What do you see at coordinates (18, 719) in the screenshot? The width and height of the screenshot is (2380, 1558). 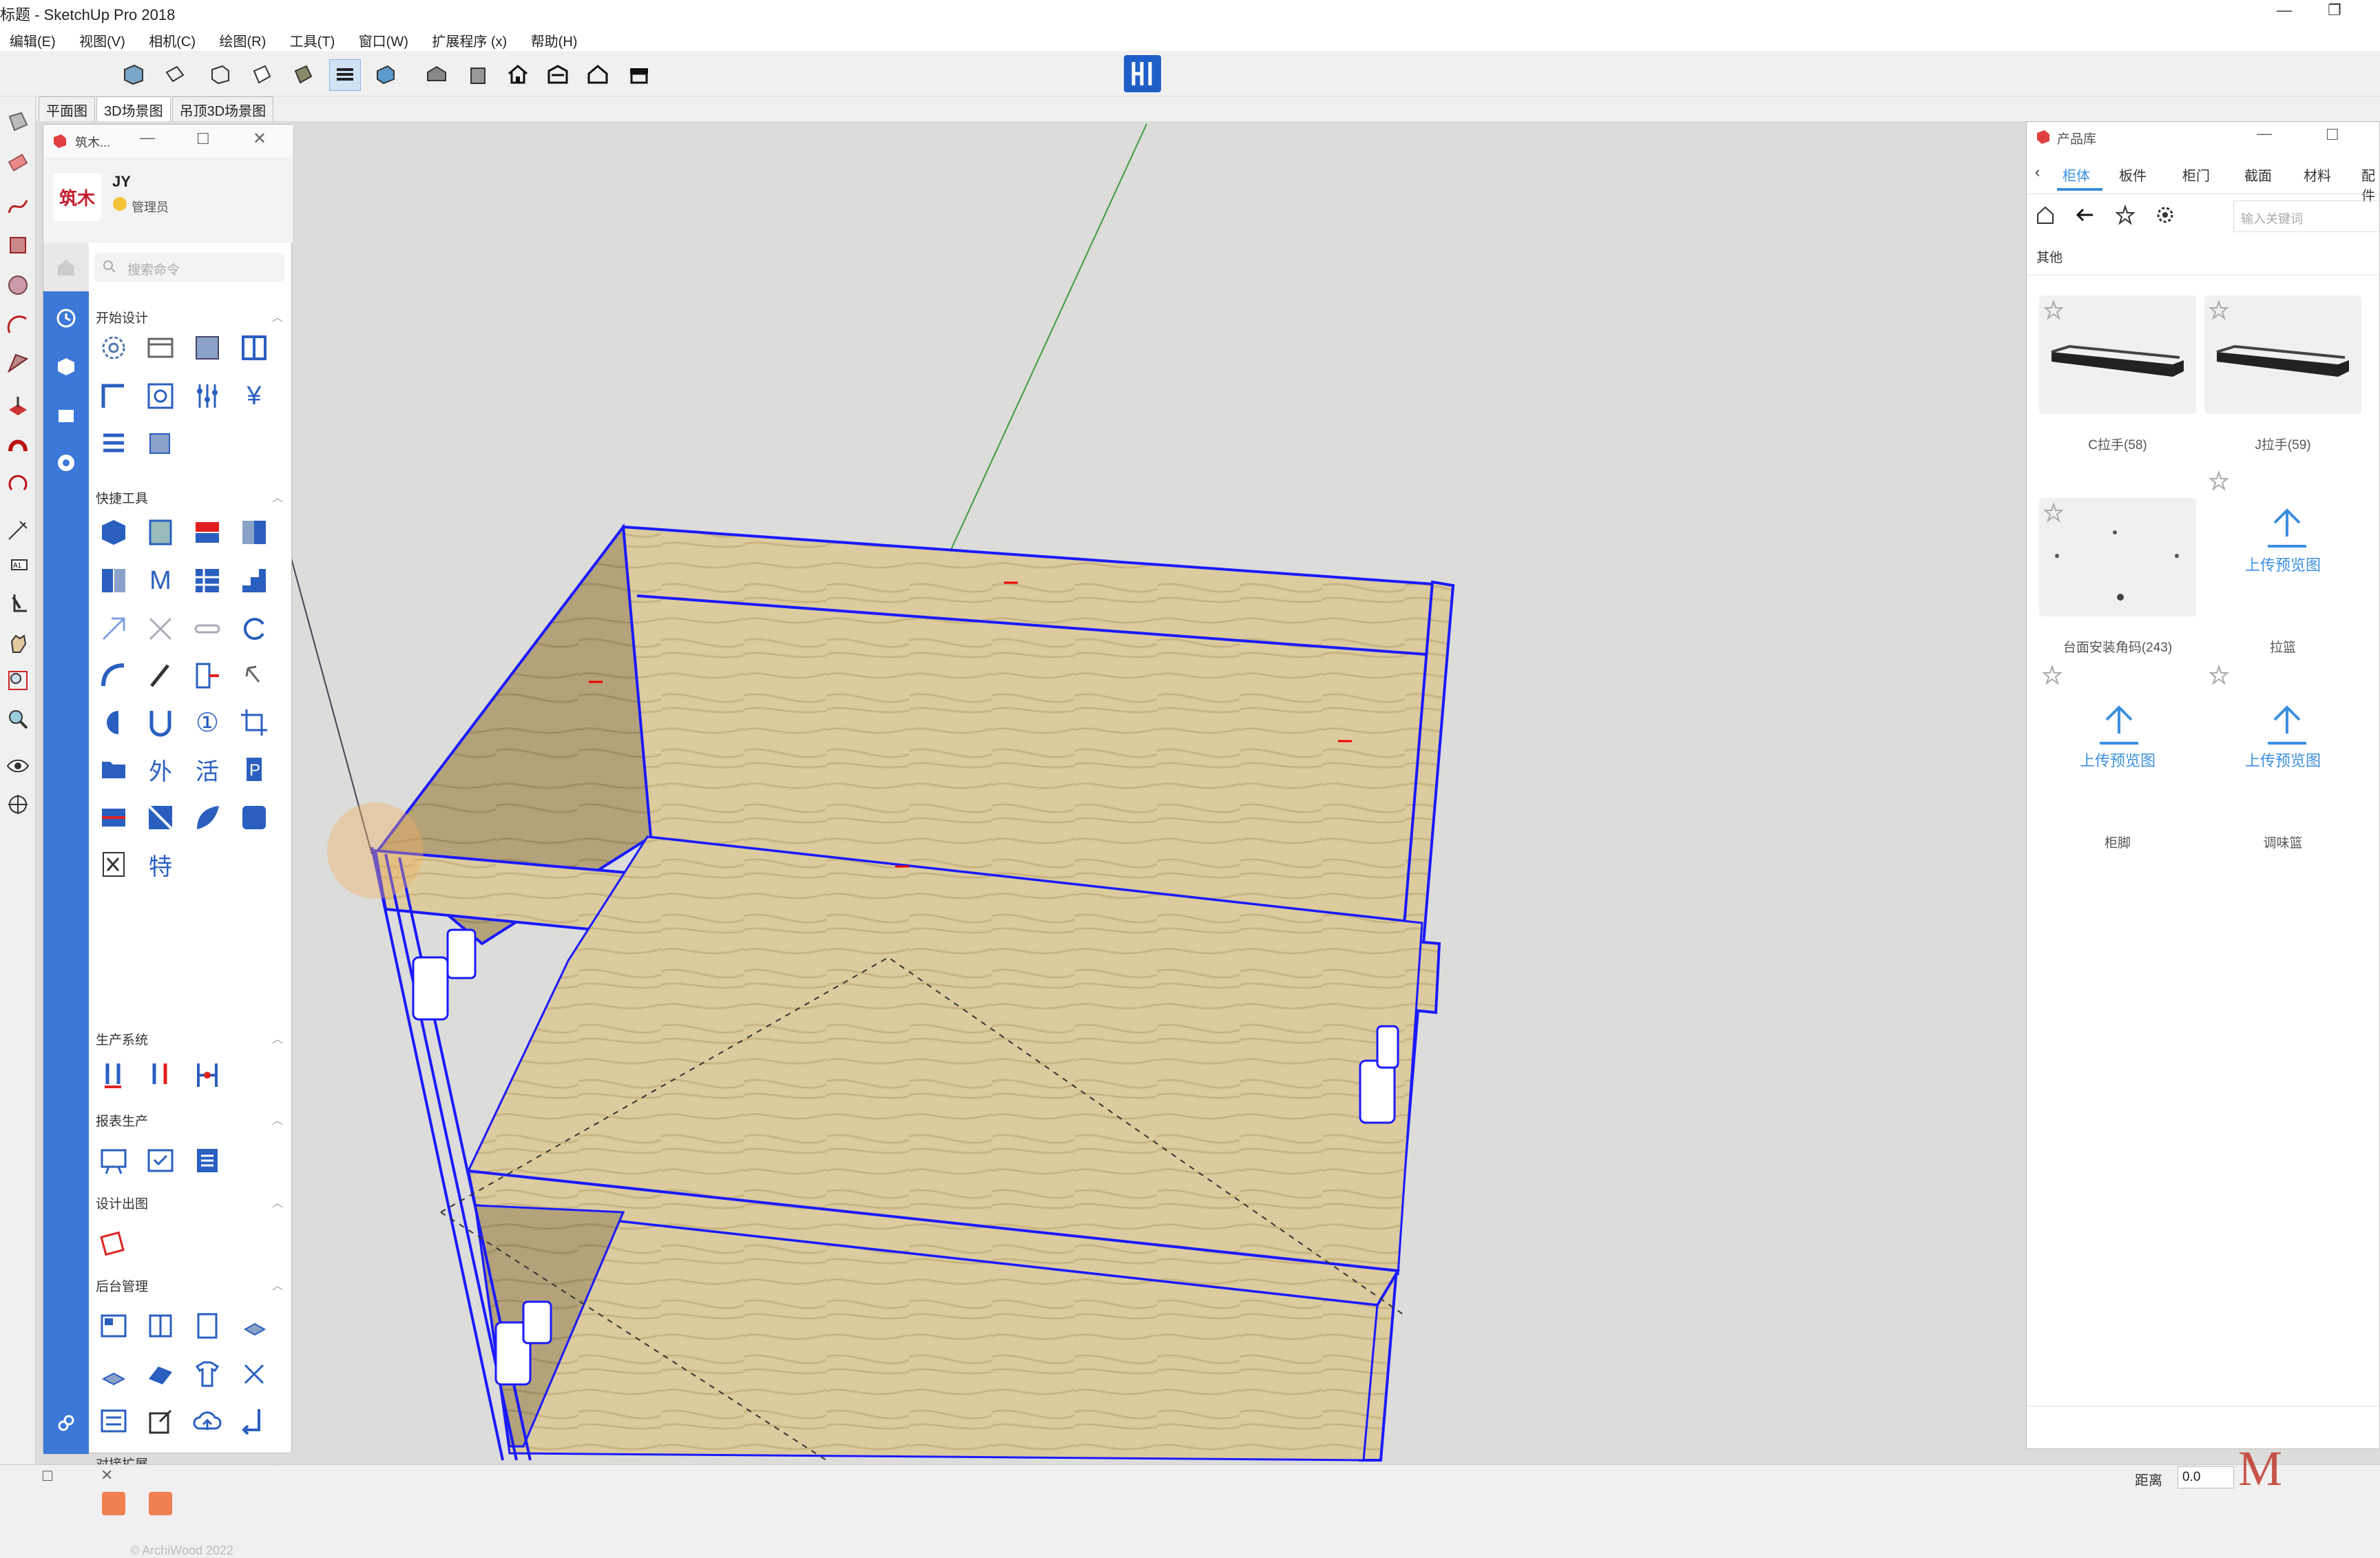 I see `zoom-icon` at bounding box center [18, 719].